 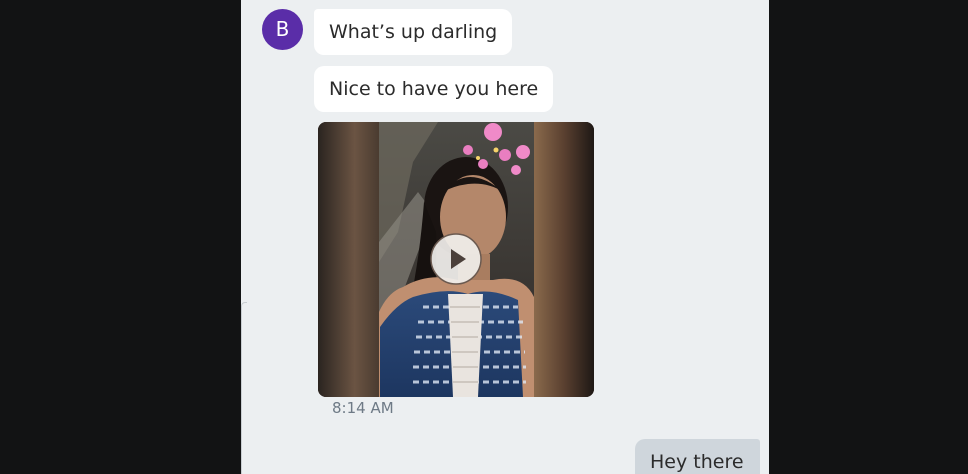 I want to click on play-icon, so click(x=456, y=259).